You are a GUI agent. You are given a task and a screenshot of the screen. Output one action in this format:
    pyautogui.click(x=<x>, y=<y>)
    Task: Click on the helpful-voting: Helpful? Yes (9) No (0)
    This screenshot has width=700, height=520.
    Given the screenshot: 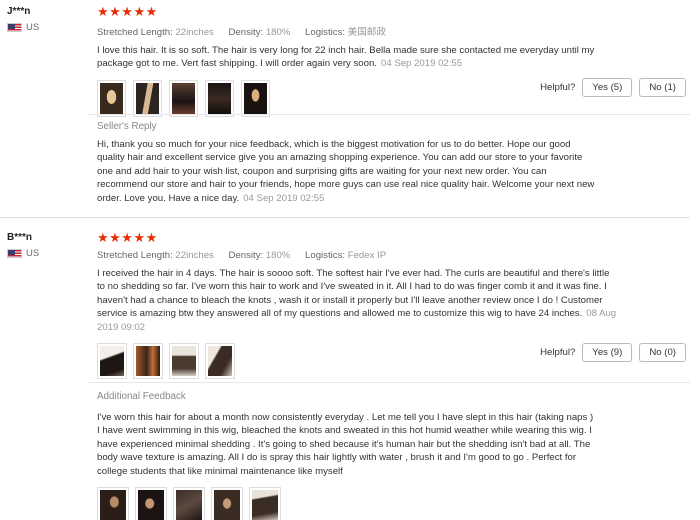 What is the action you would take?
    pyautogui.click(x=613, y=352)
    